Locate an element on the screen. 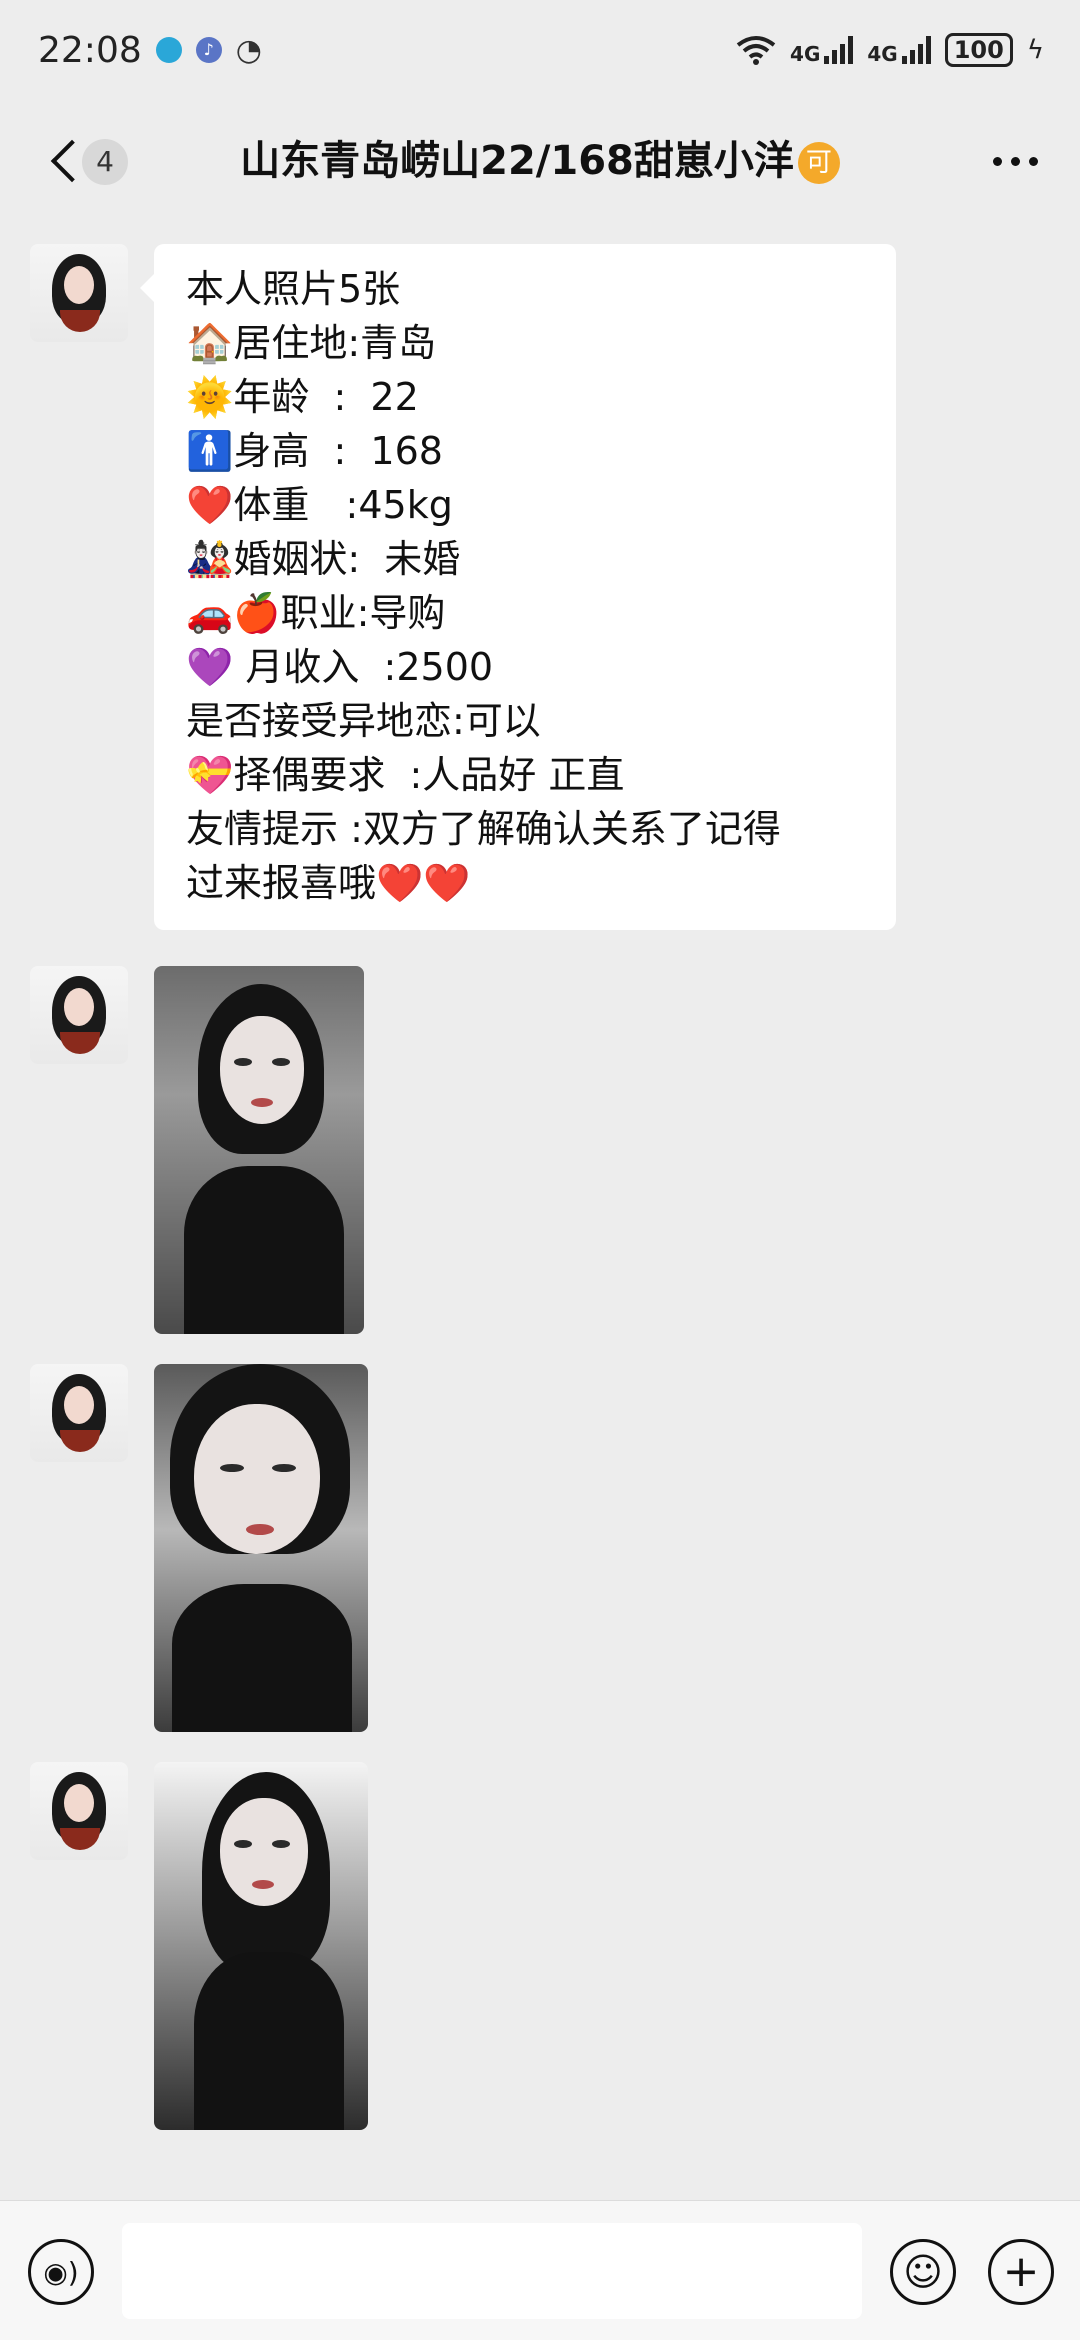 This screenshot has height=2340, width=1080. message-line: 🏠居住地:青岛 is located at coordinates (311, 343).